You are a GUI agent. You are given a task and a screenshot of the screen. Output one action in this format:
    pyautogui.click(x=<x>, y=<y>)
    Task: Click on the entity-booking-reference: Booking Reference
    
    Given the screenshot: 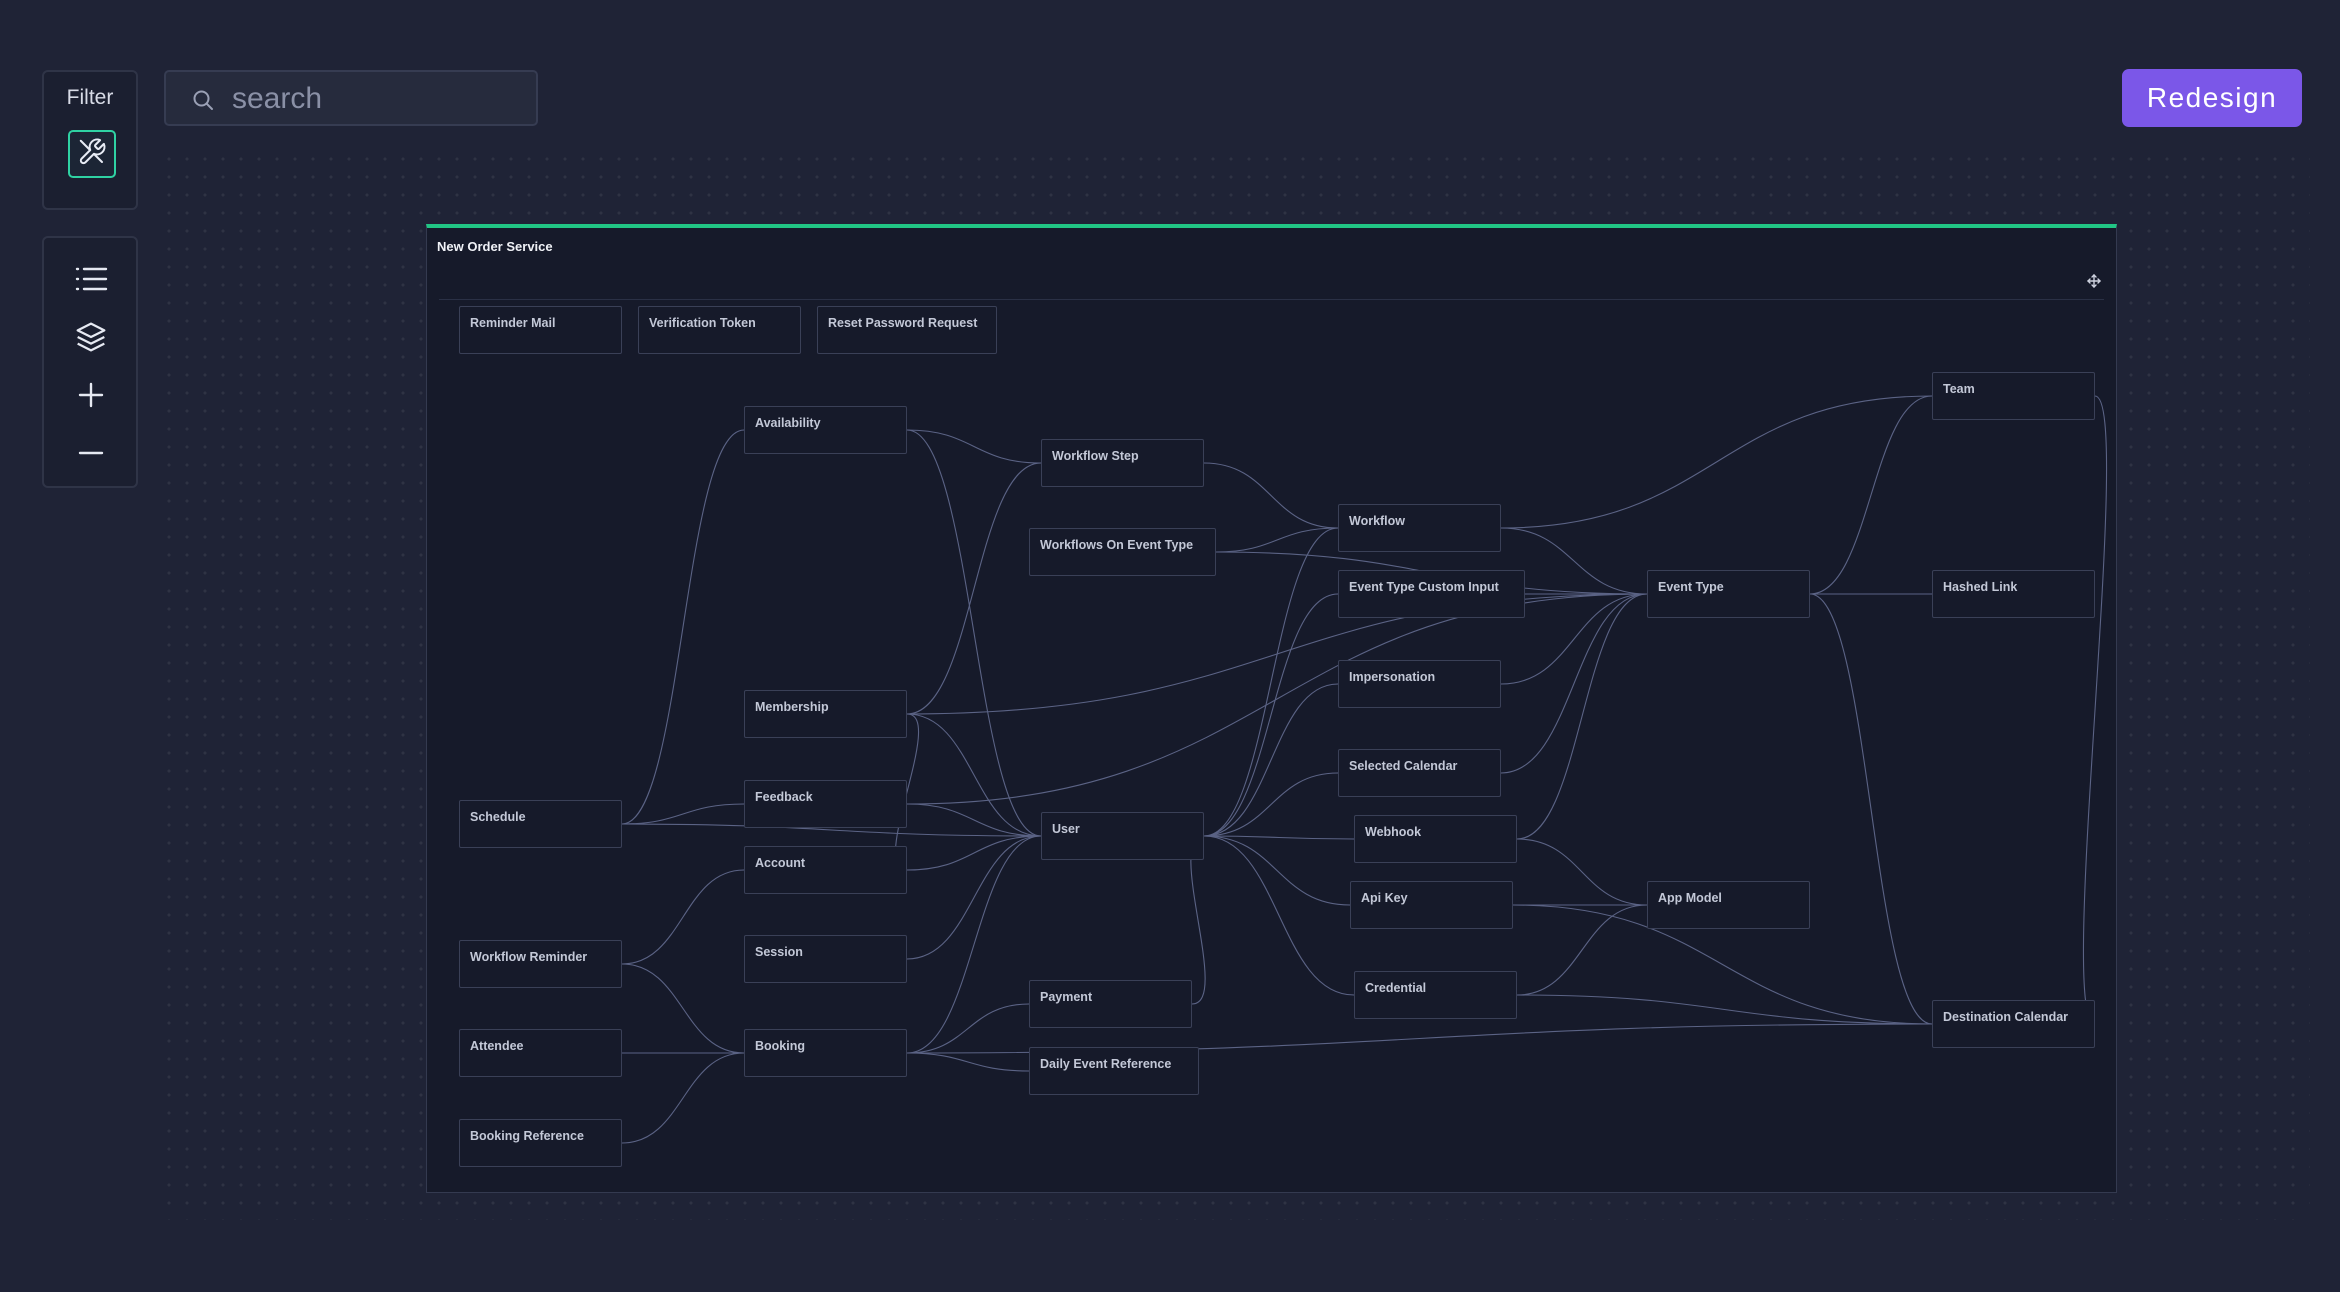 What is the action you would take?
    pyautogui.click(x=540, y=1143)
    